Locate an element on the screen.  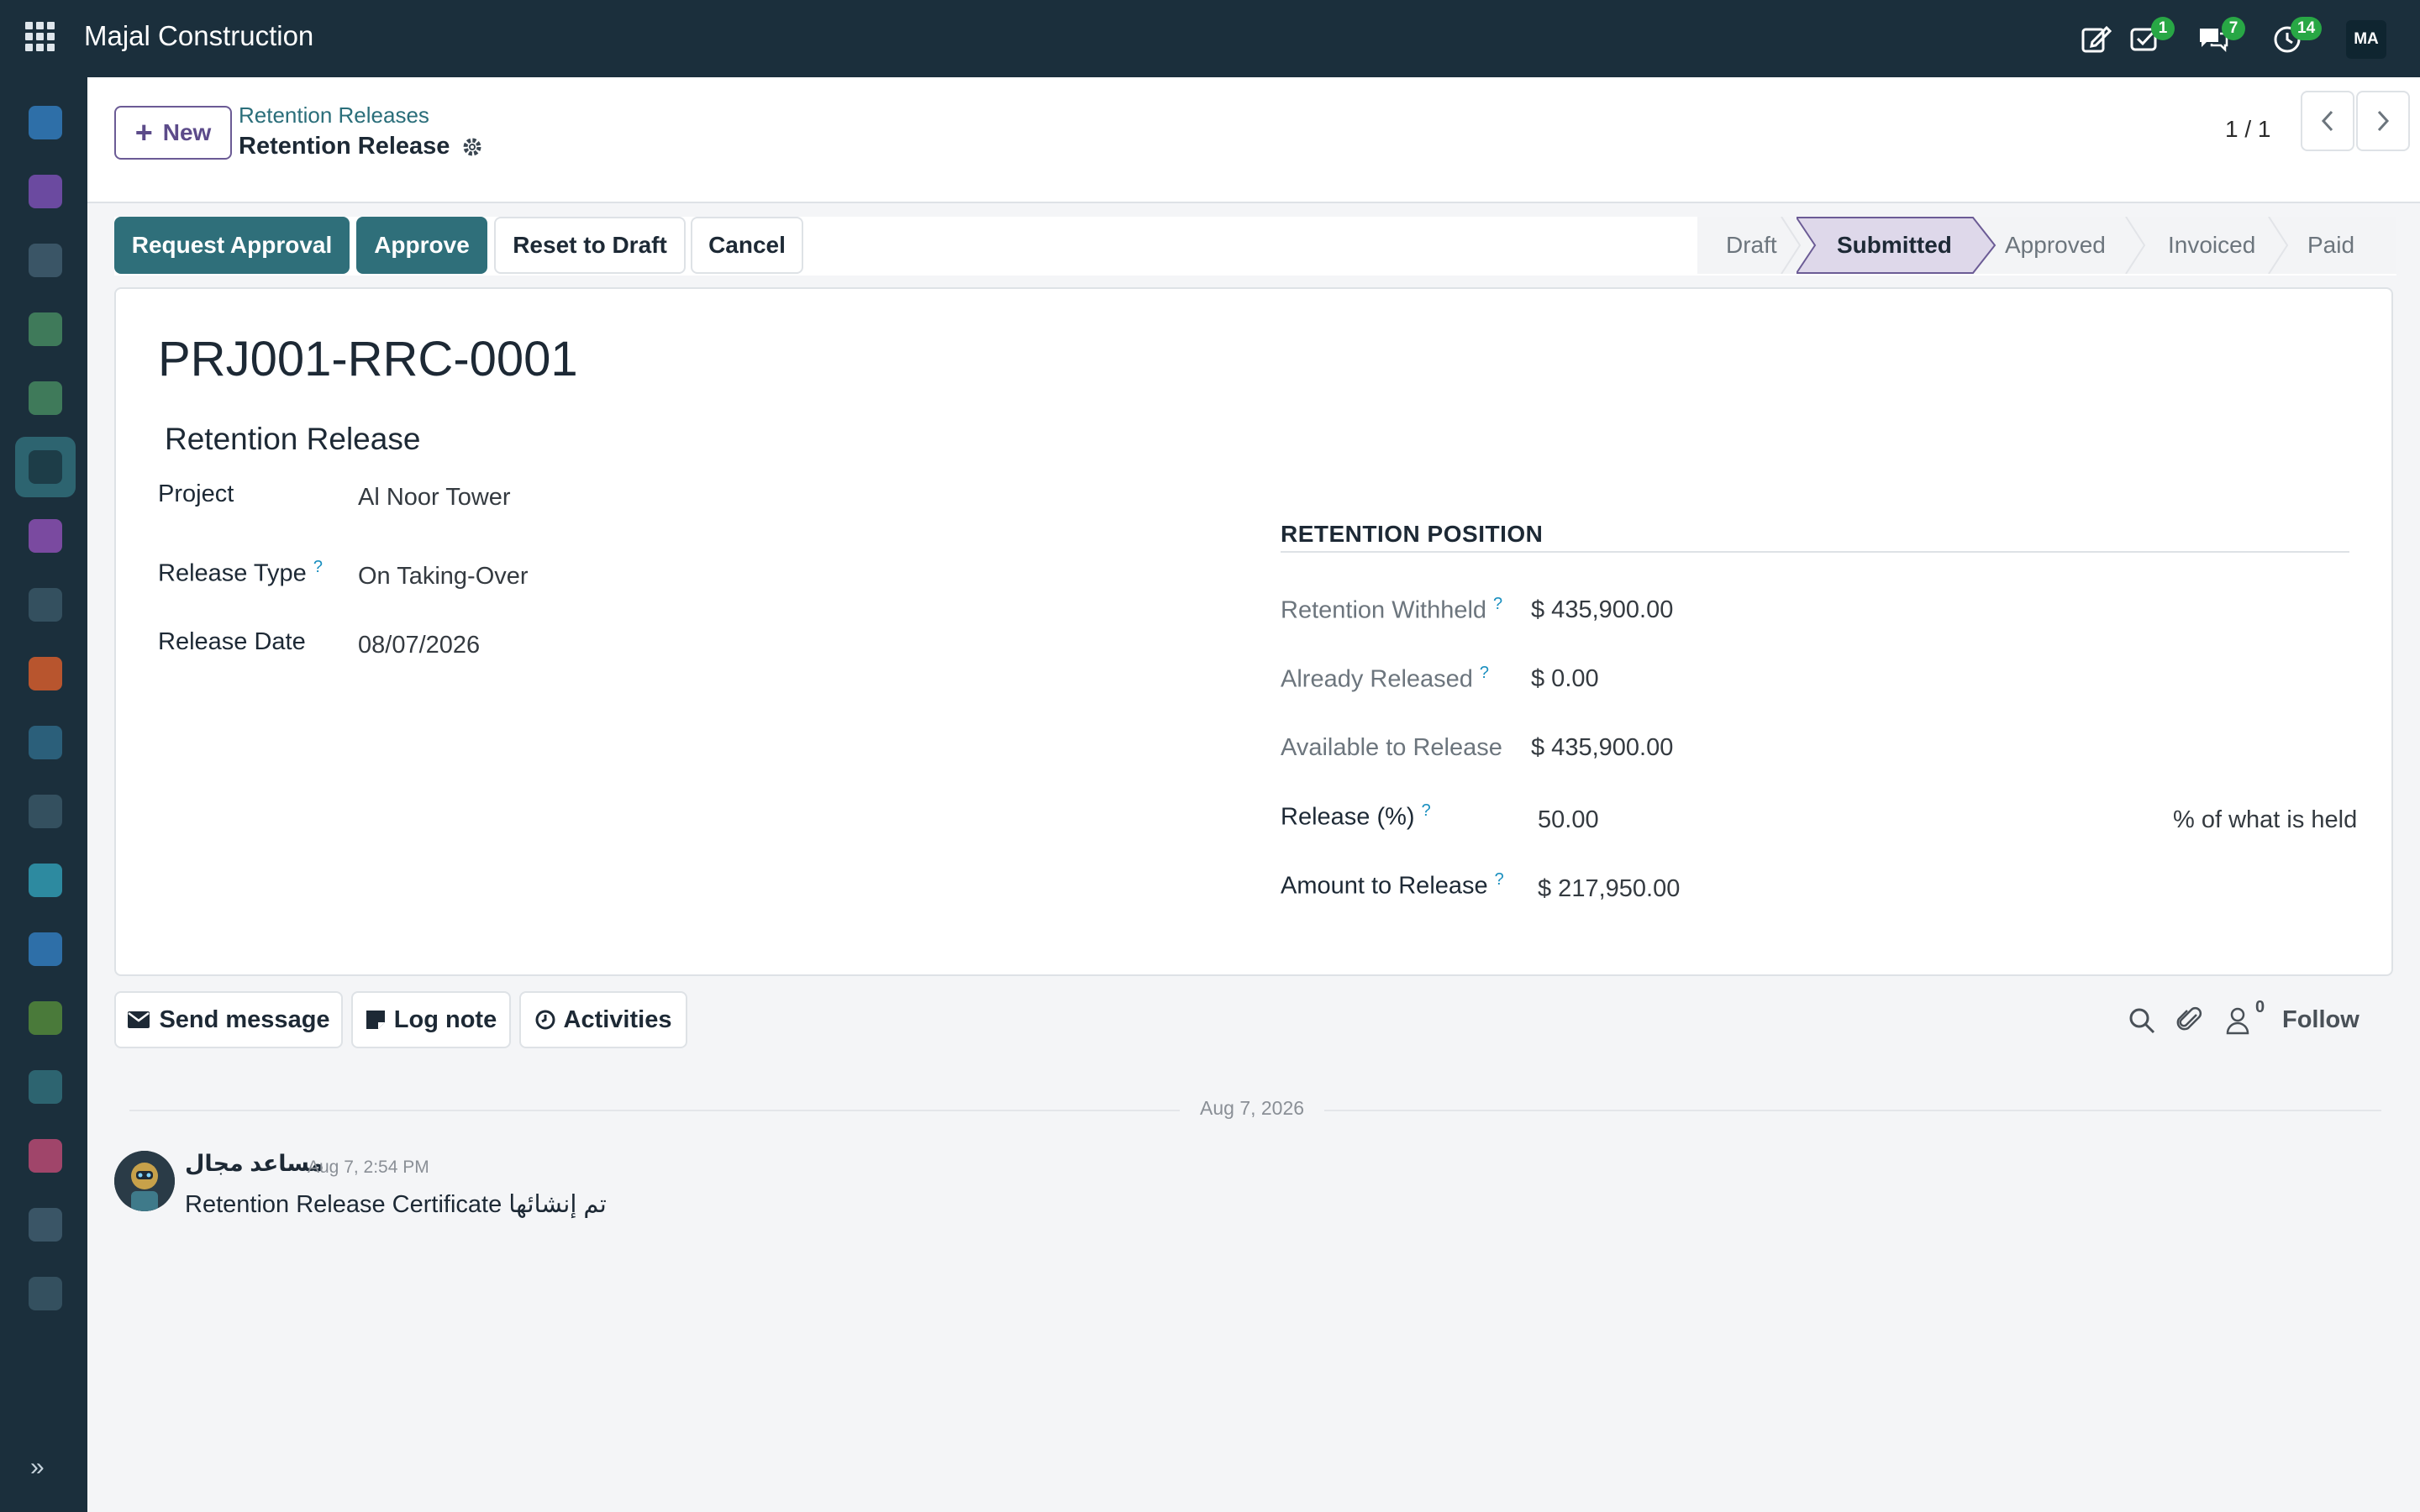
sidebar-item-config is located at coordinates (45, 811).